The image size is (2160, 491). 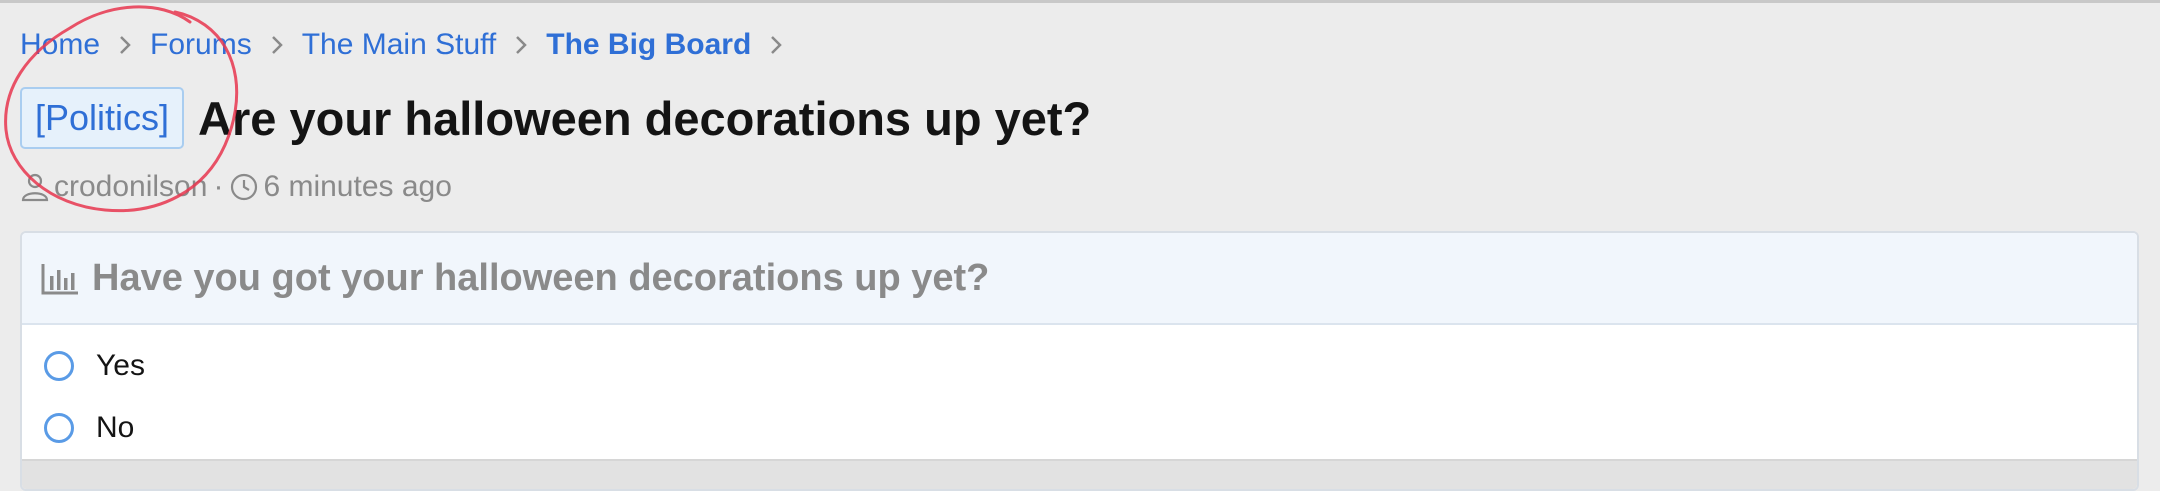 I want to click on top-divider, so click(x=1080, y=1).